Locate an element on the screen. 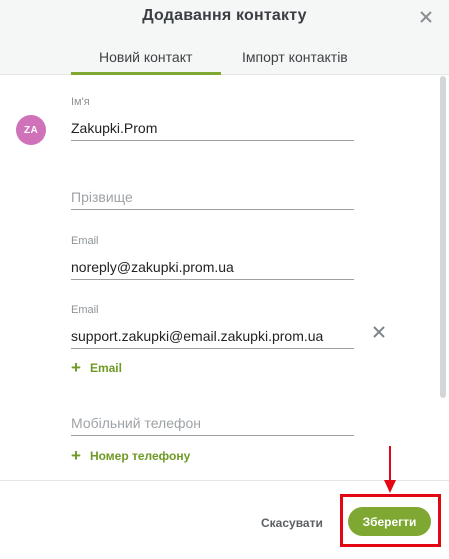 The image size is (449, 559). add-email-button: + Email is located at coordinates (96, 367).